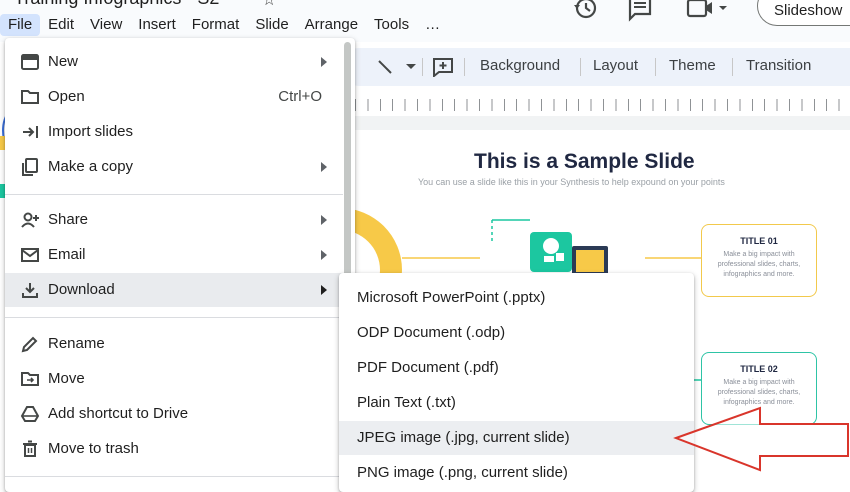 This screenshot has height=492, width=850. I want to click on slide-title: This is a Sample Slide, so click(584, 162).